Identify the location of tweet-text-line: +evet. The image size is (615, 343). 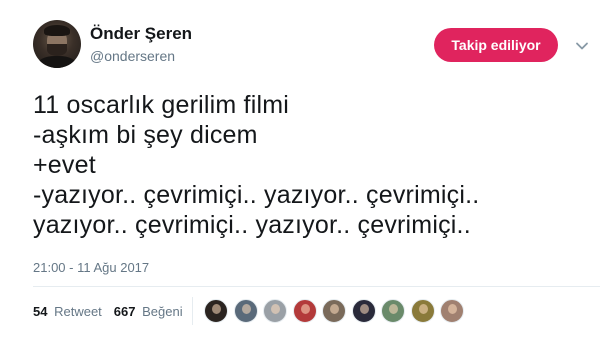
(64, 165).